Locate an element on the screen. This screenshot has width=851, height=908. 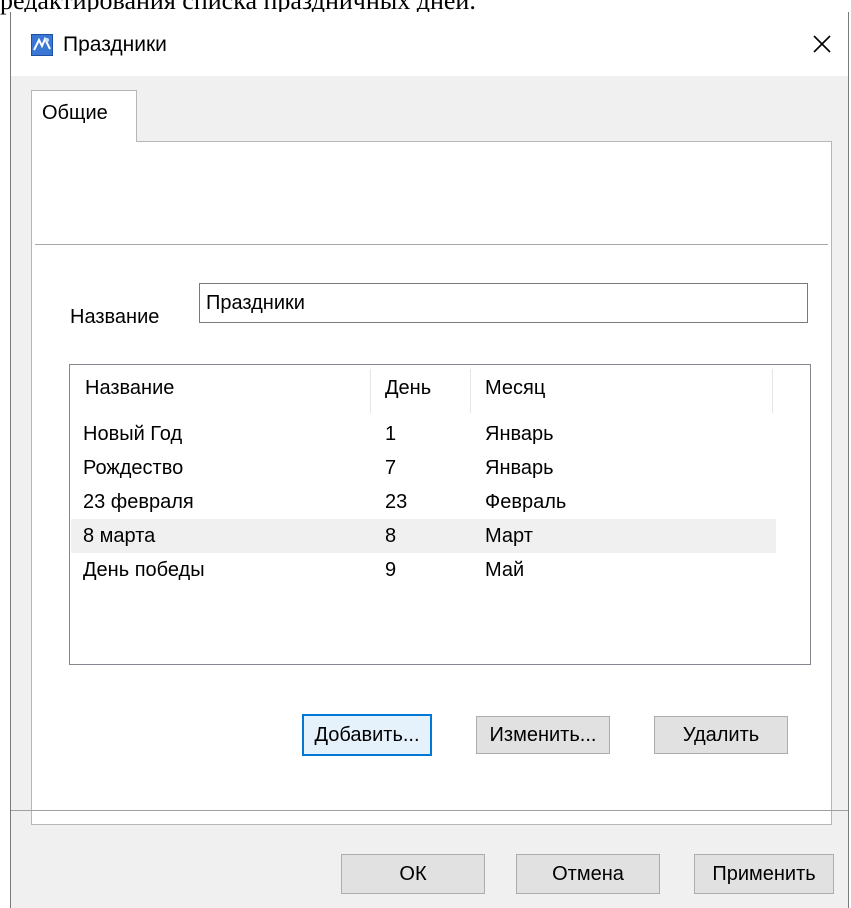
column-separator is located at coordinates (772, 391).